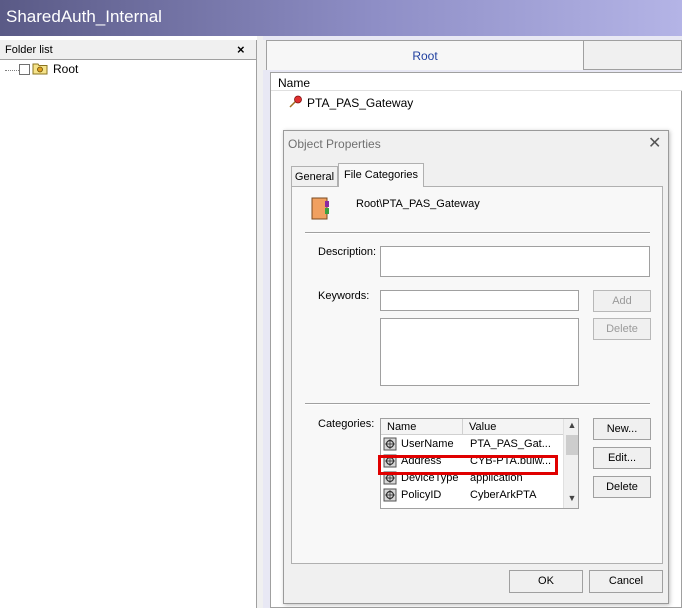  I want to click on keywords-label: Keywords:, so click(344, 296).